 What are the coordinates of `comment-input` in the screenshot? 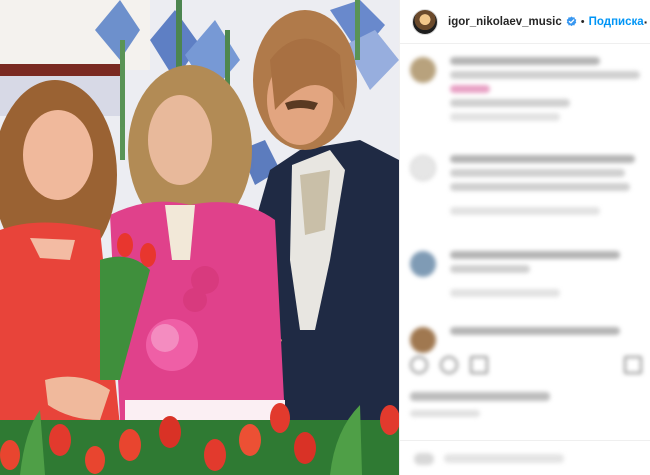 It's located at (504, 458).